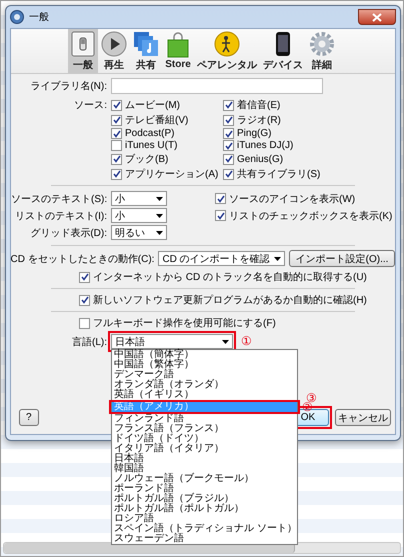 The height and width of the screenshot is (557, 404). I want to click on shared-music-icon, so click(146, 43).